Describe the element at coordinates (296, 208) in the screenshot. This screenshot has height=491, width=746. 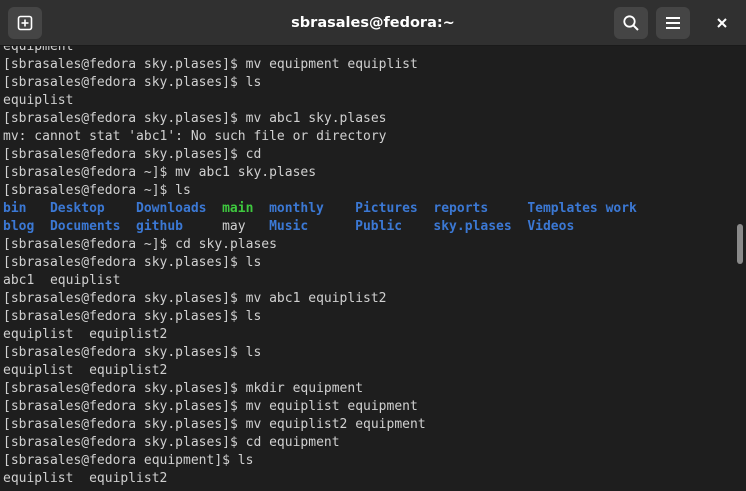
I see `ls-entry-dir: monthly` at that location.